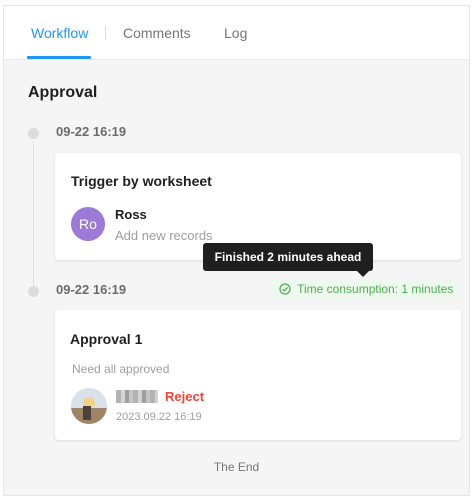  What do you see at coordinates (59, 57) in the screenshot?
I see `active-tab-indicator` at bounding box center [59, 57].